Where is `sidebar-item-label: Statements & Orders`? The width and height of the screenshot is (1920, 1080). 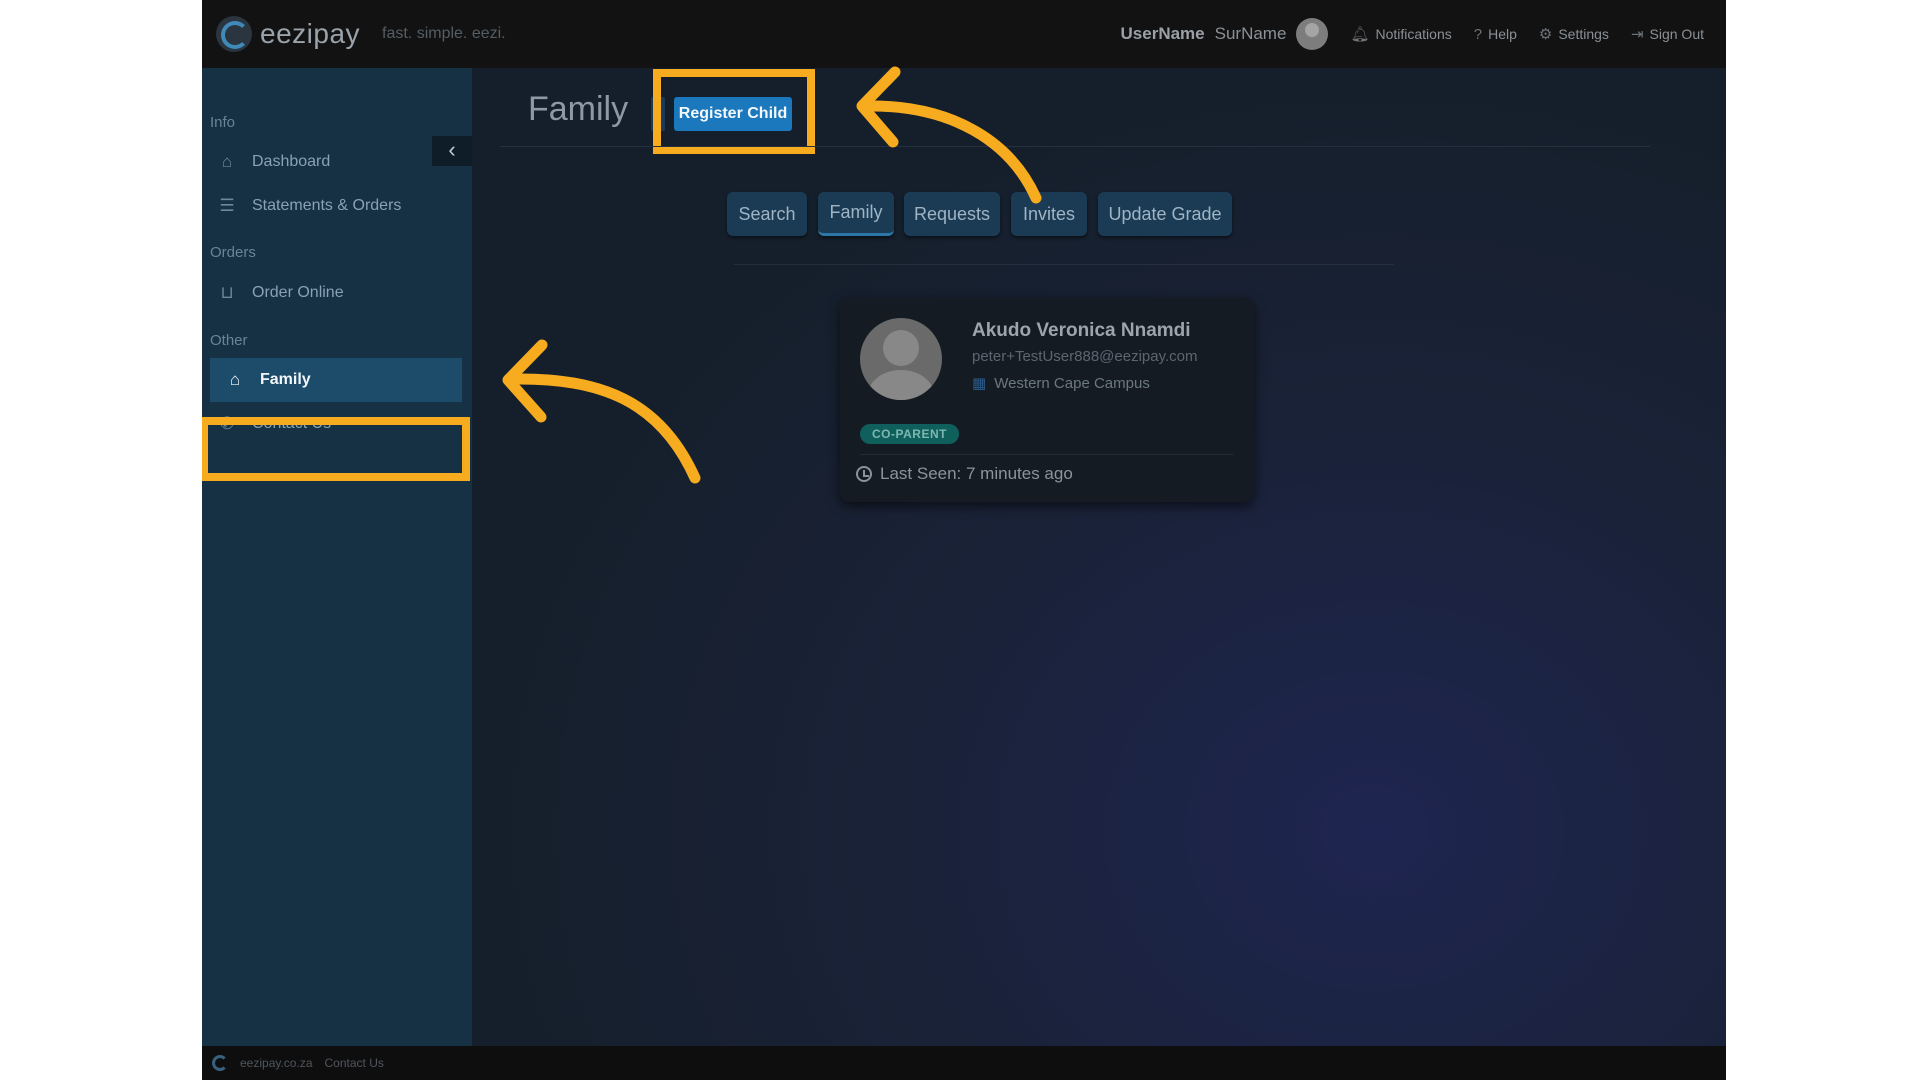 sidebar-item-label: Statements & Orders is located at coordinates (327, 205).